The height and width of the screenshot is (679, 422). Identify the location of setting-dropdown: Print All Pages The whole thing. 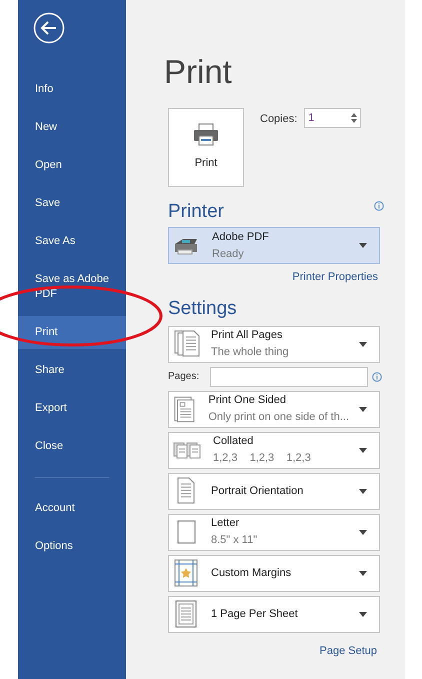
(274, 344).